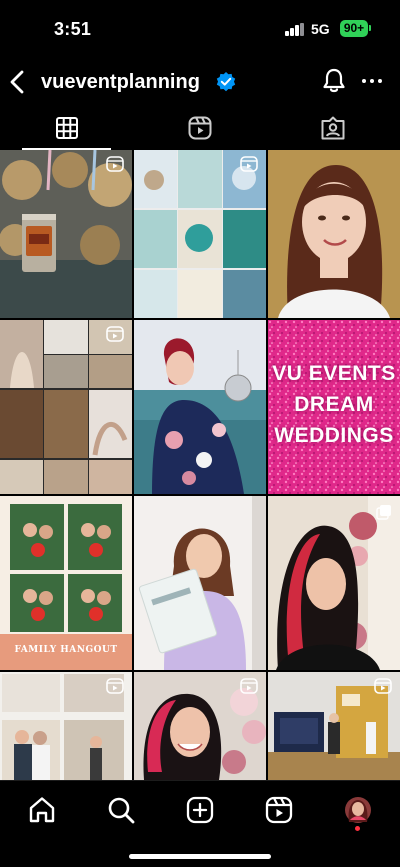  What do you see at coordinates (334, 435) in the screenshot?
I see `promo-line: WEDDINGS` at bounding box center [334, 435].